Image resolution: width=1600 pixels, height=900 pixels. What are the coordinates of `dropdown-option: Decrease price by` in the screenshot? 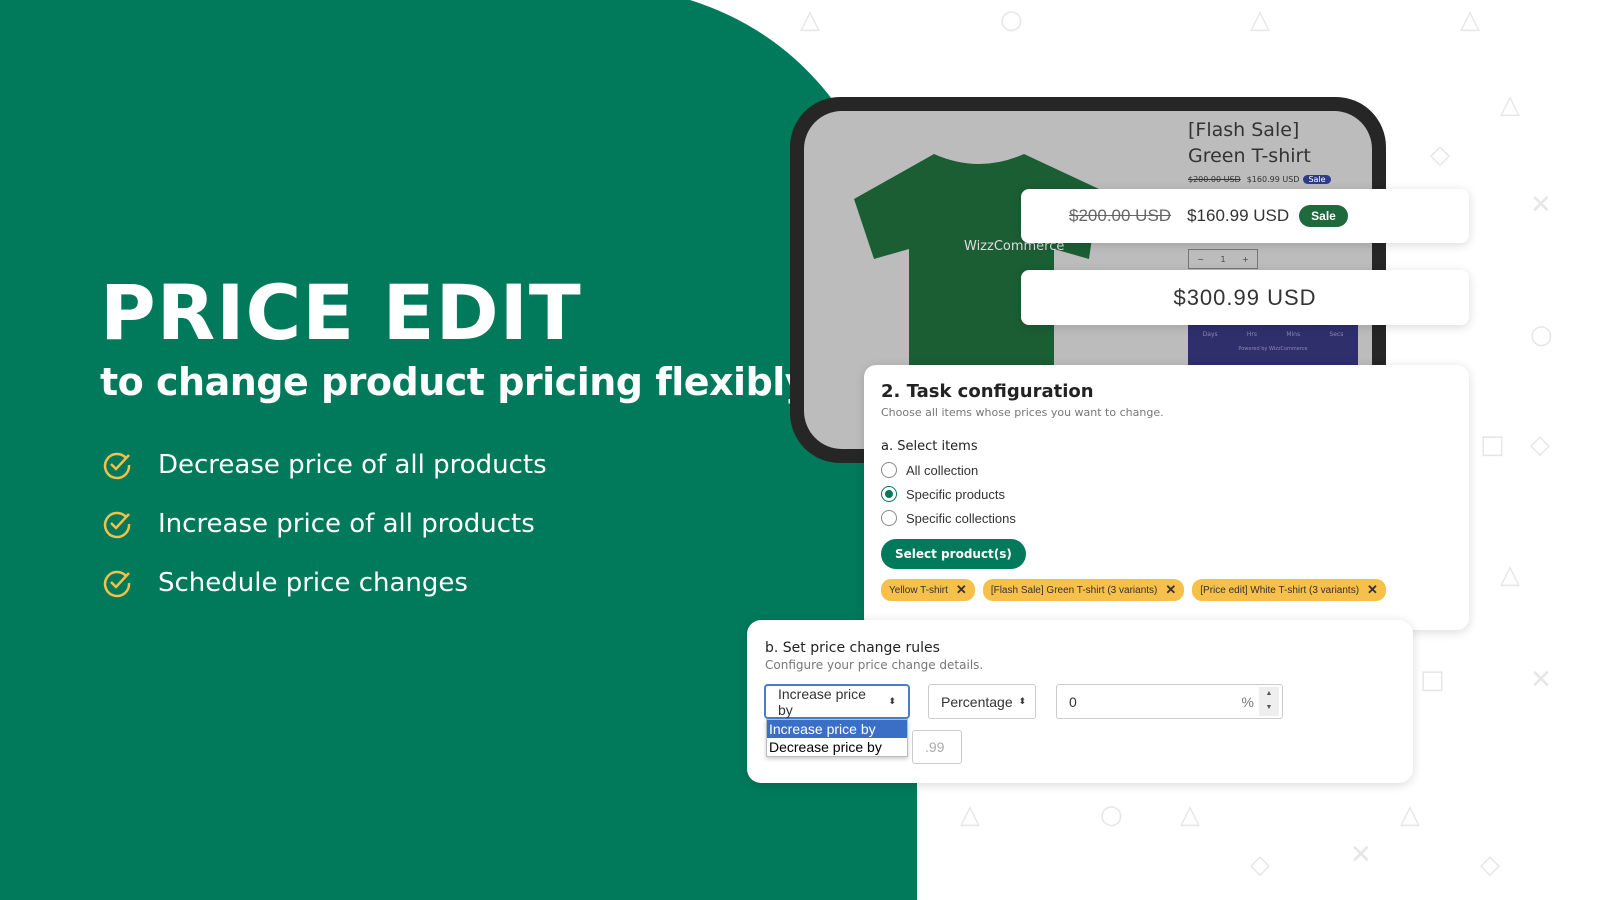 It's located at (837, 747).